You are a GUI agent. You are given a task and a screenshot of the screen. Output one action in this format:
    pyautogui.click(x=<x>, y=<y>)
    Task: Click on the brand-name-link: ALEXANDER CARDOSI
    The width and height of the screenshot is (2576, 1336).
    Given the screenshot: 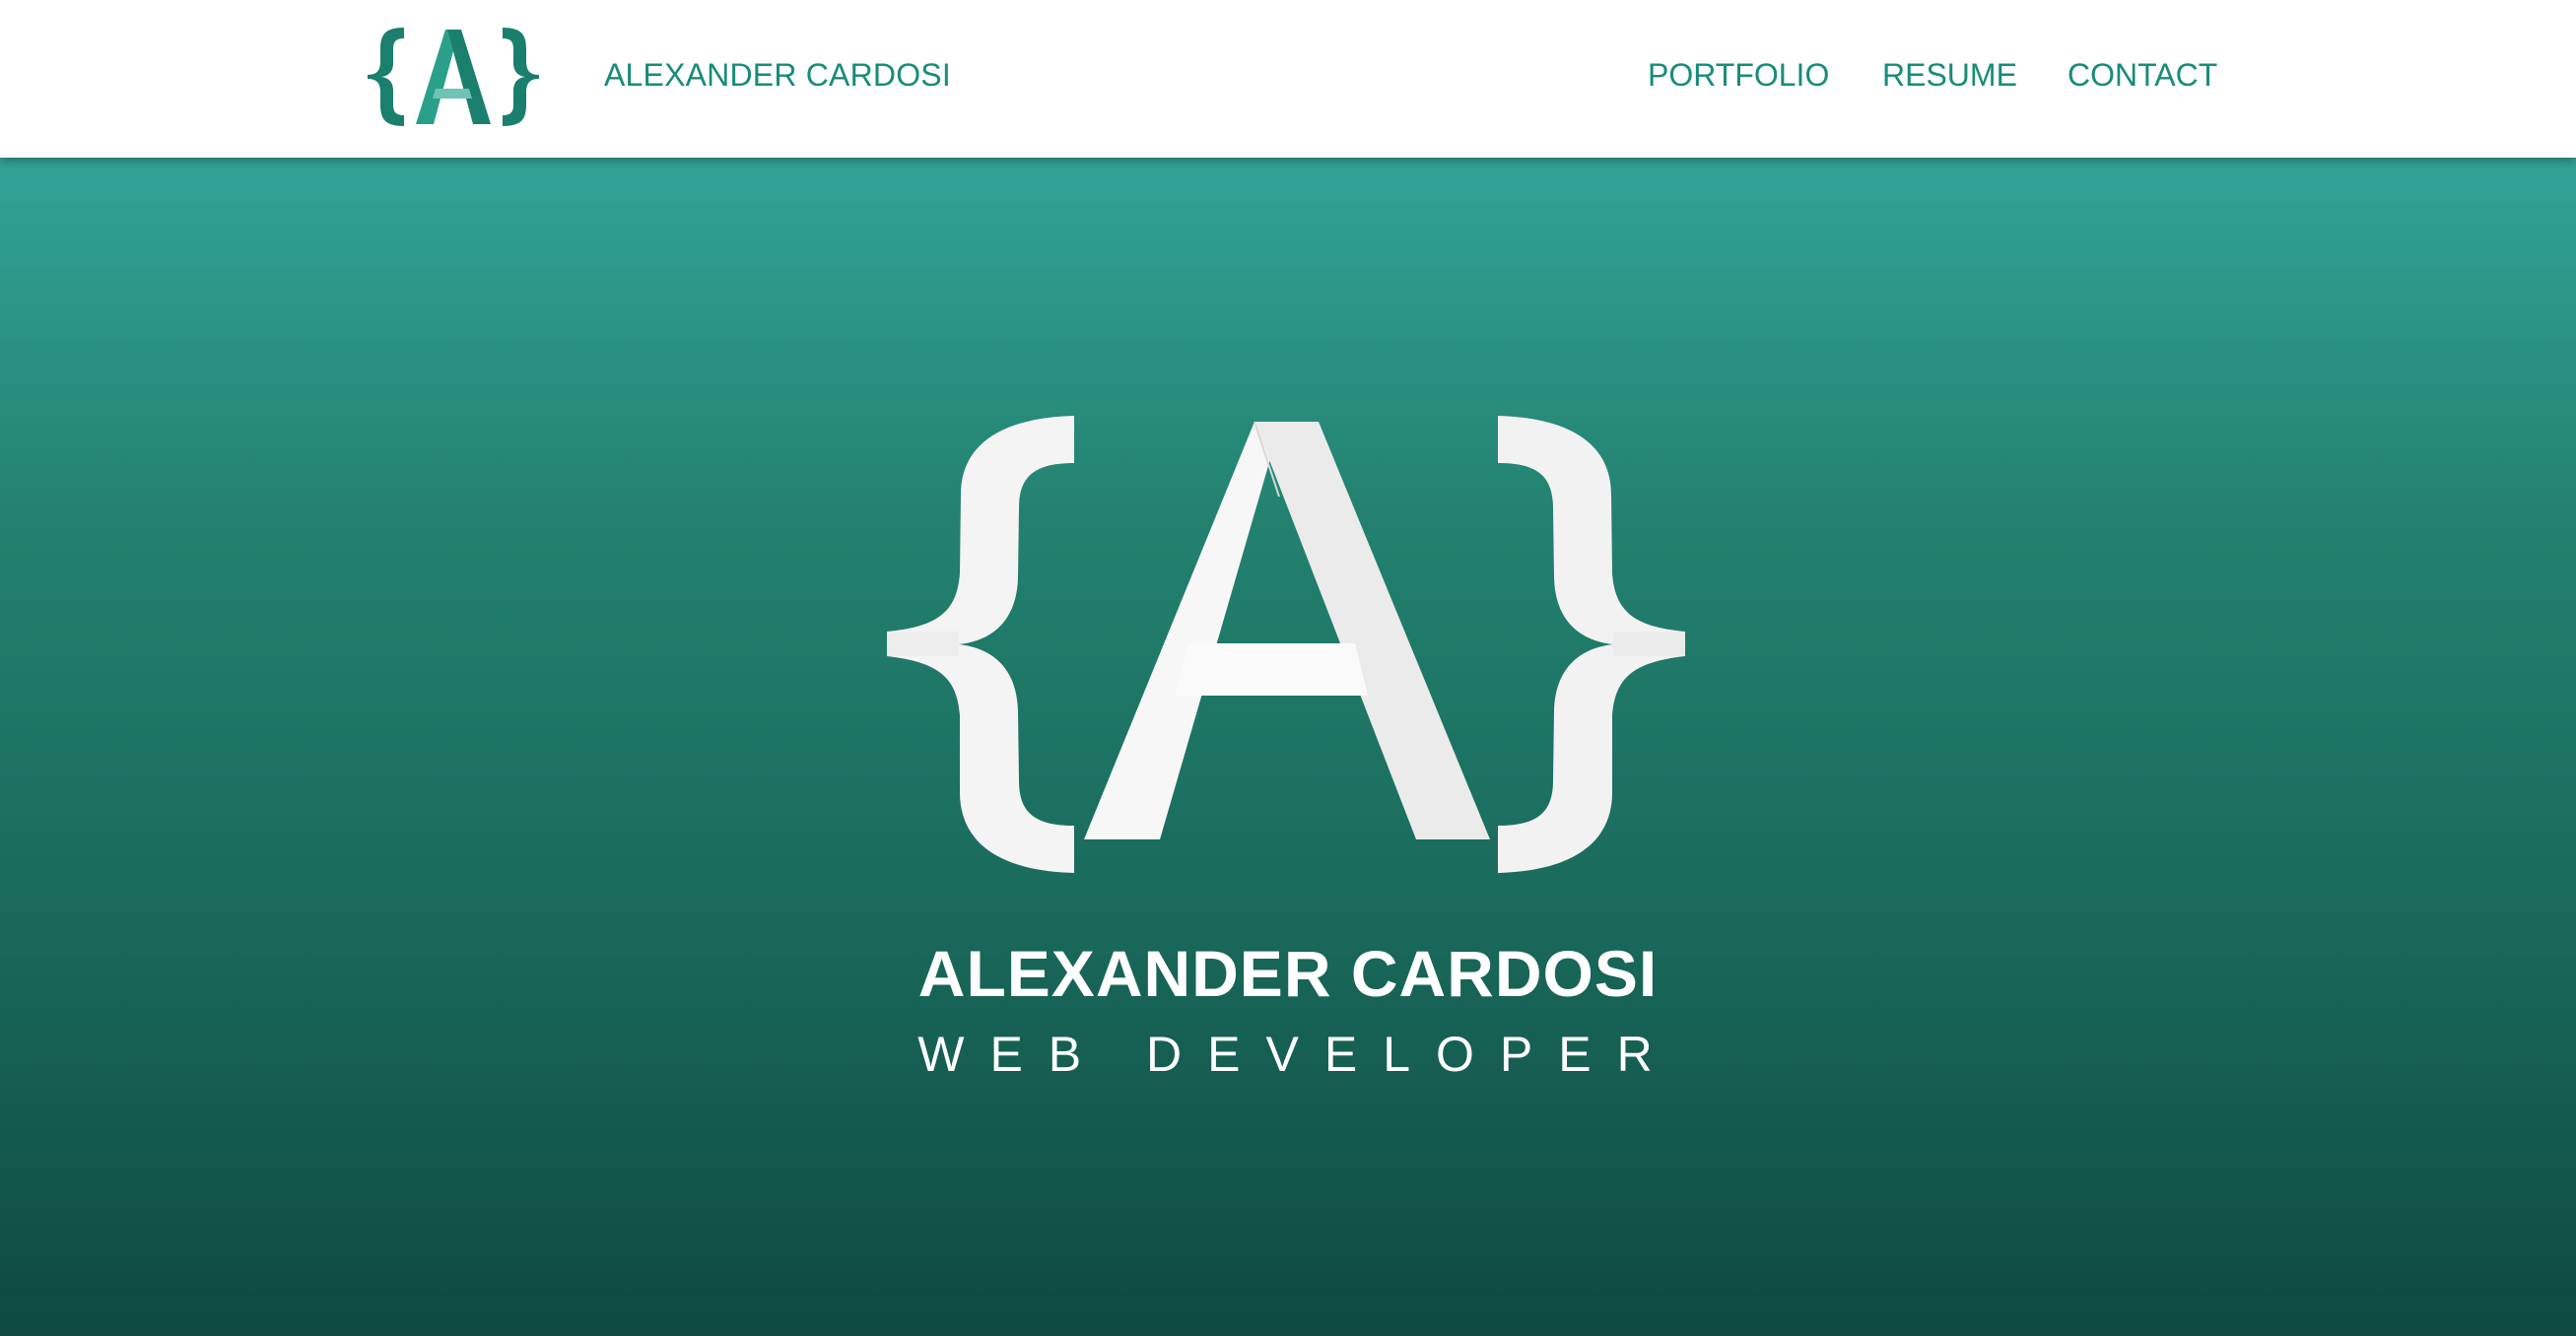 What is the action you would take?
    pyautogui.click(x=778, y=75)
    